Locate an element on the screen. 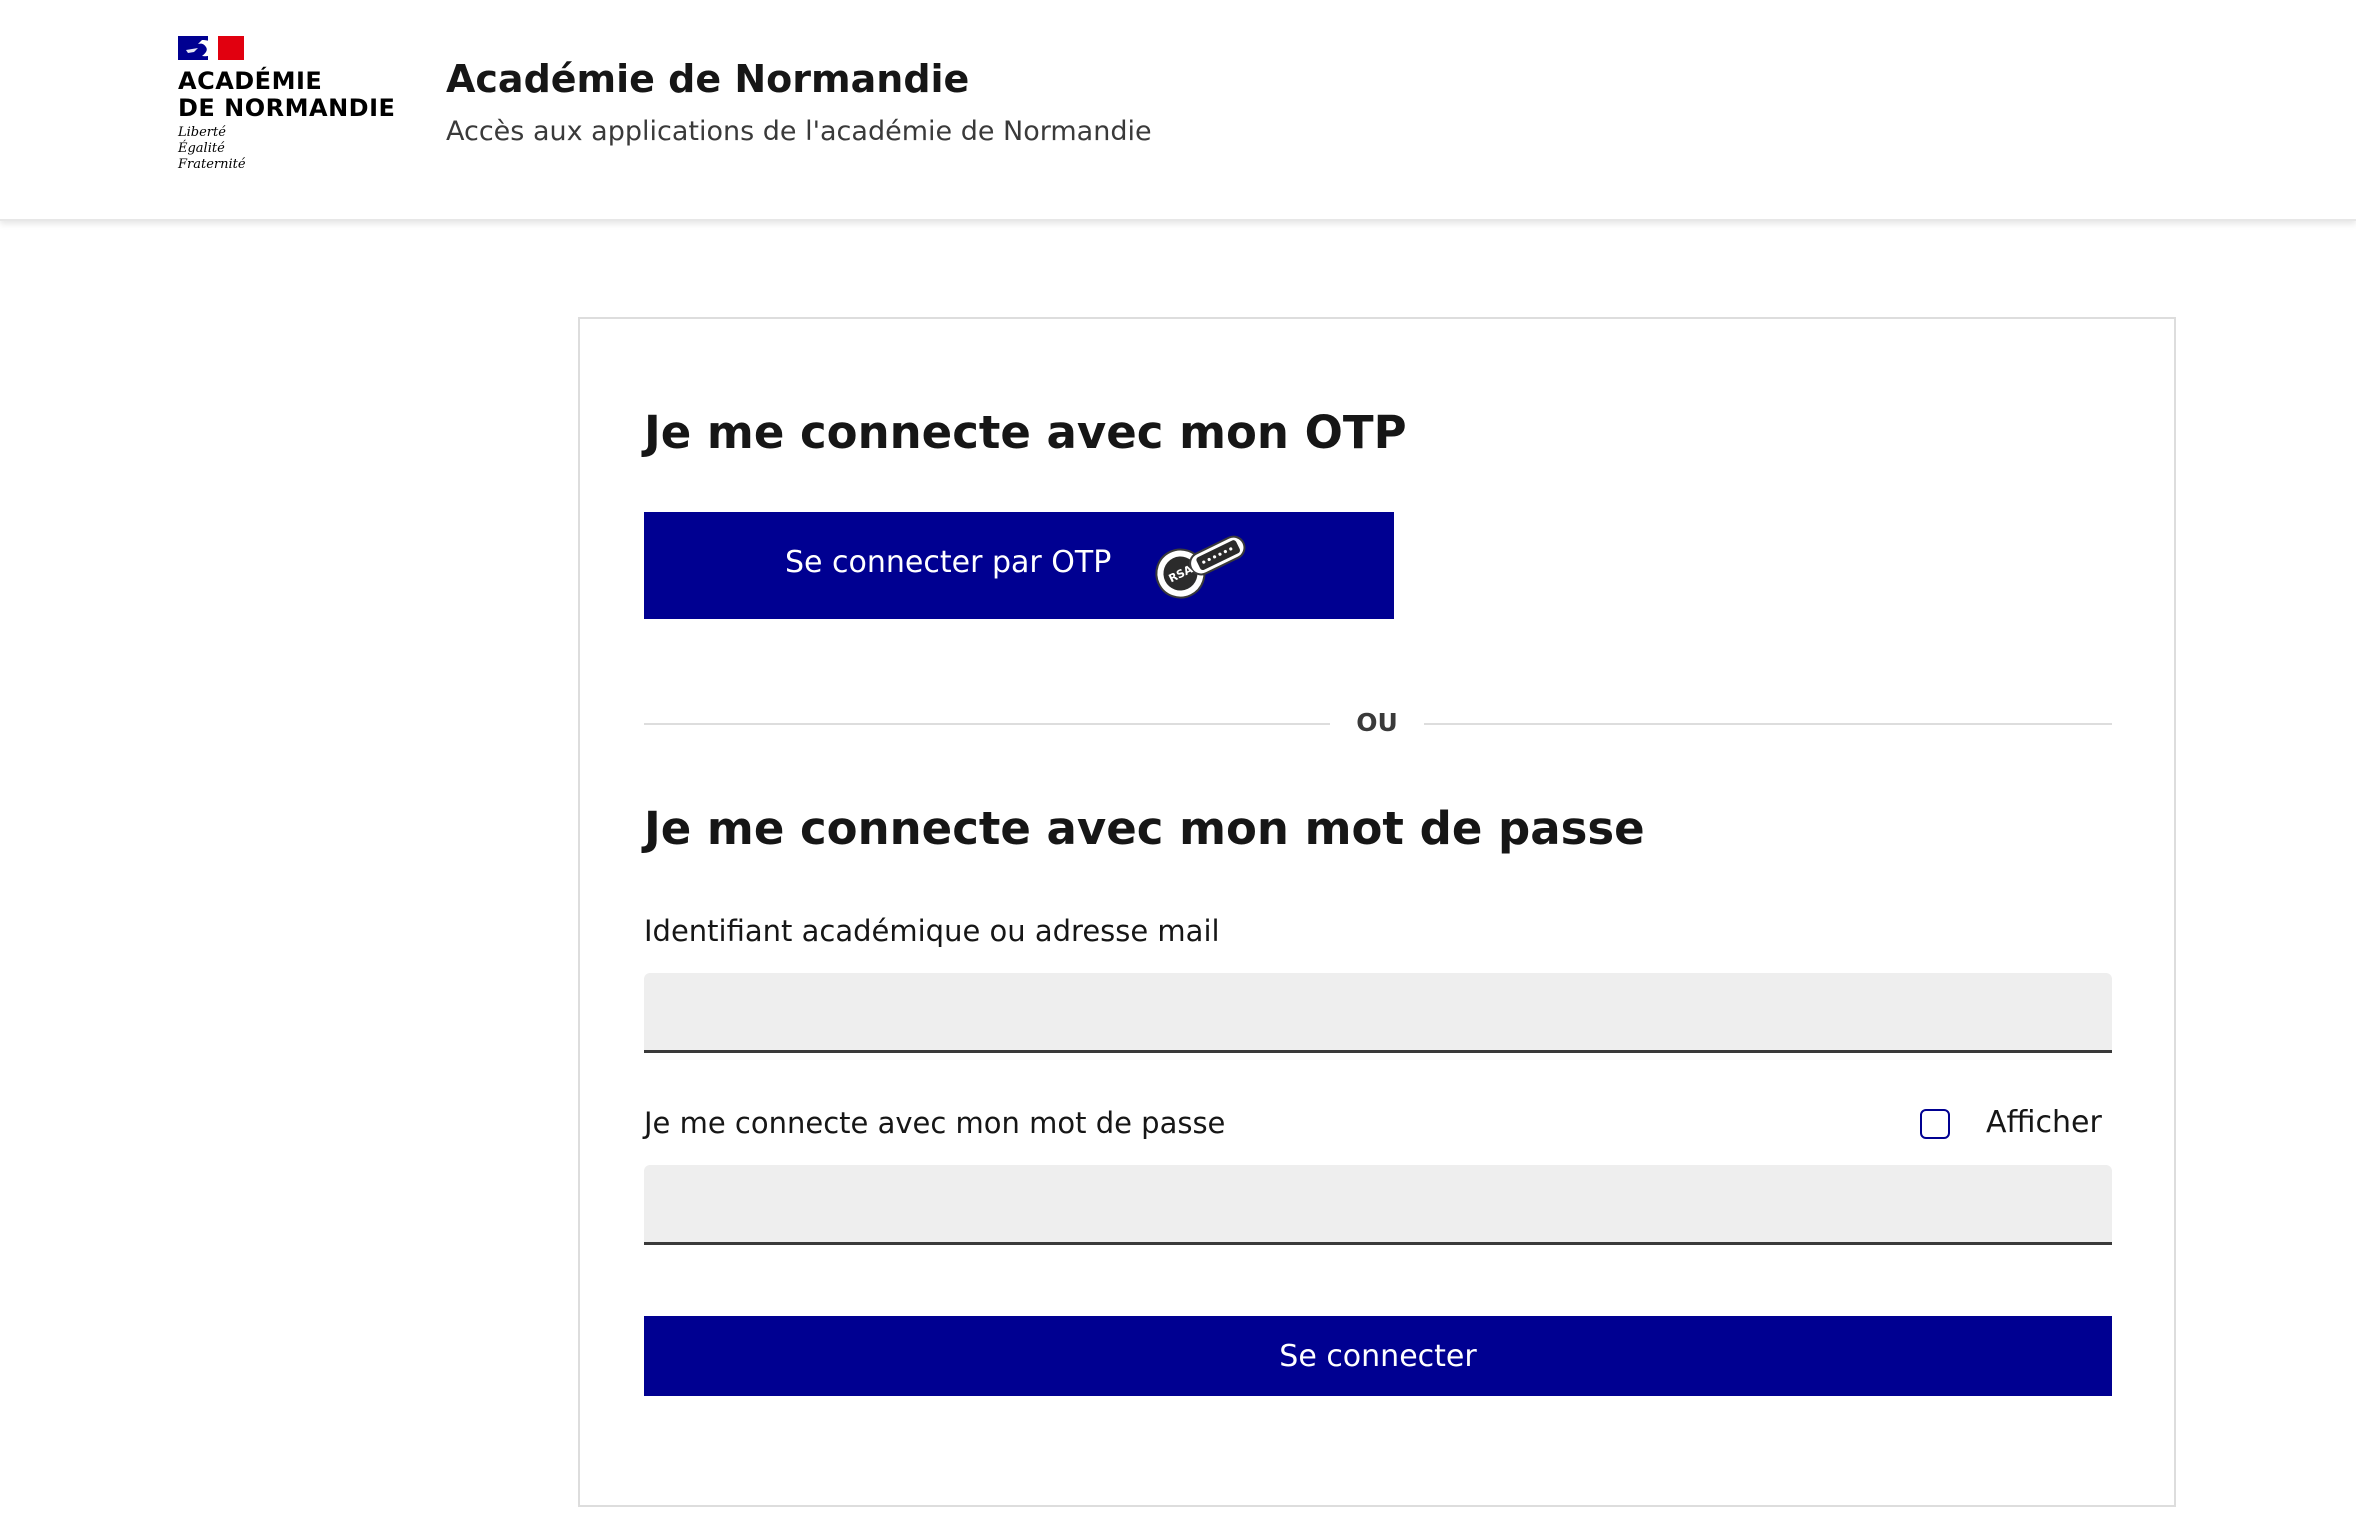  show-password-checkbox is located at coordinates (1935, 1124).